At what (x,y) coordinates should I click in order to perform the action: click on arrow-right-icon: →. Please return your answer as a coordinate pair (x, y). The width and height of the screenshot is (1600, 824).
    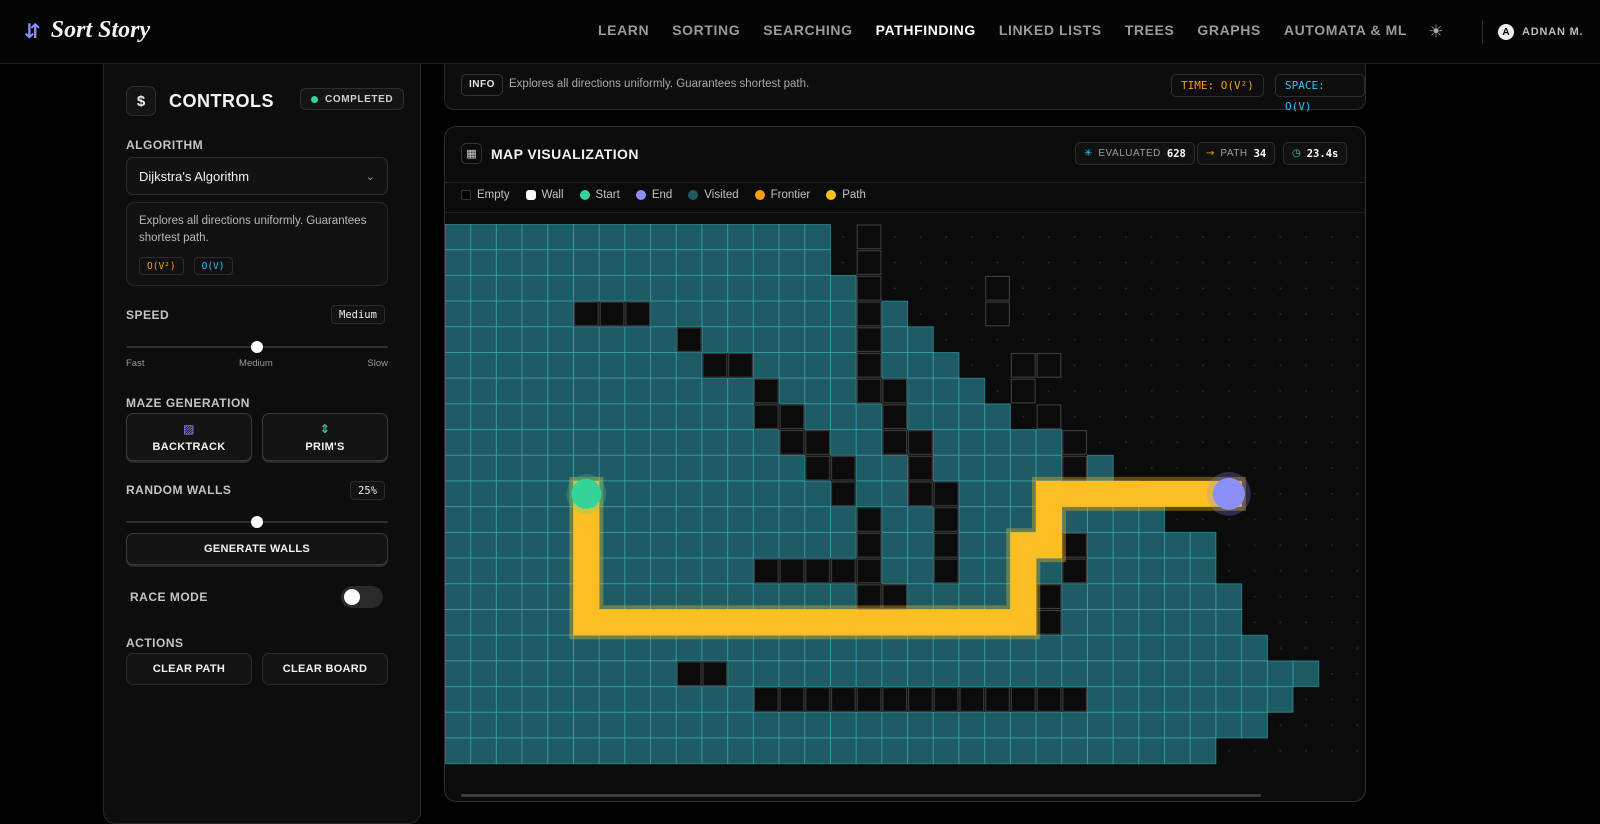
    Looking at the image, I should click on (1210, 153).